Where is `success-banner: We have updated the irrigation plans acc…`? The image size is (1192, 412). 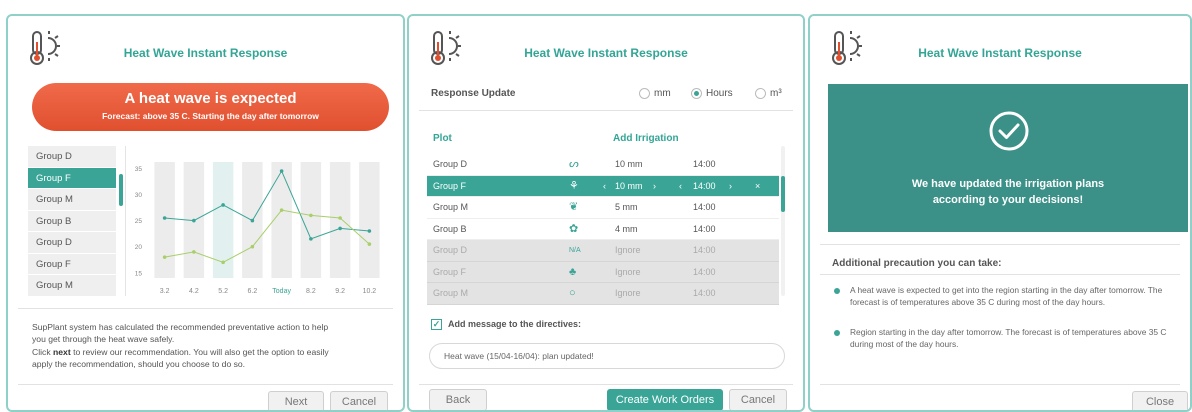
success-banner: We have updated the irrigation plans acc… is located at coordinates (1008, 158).